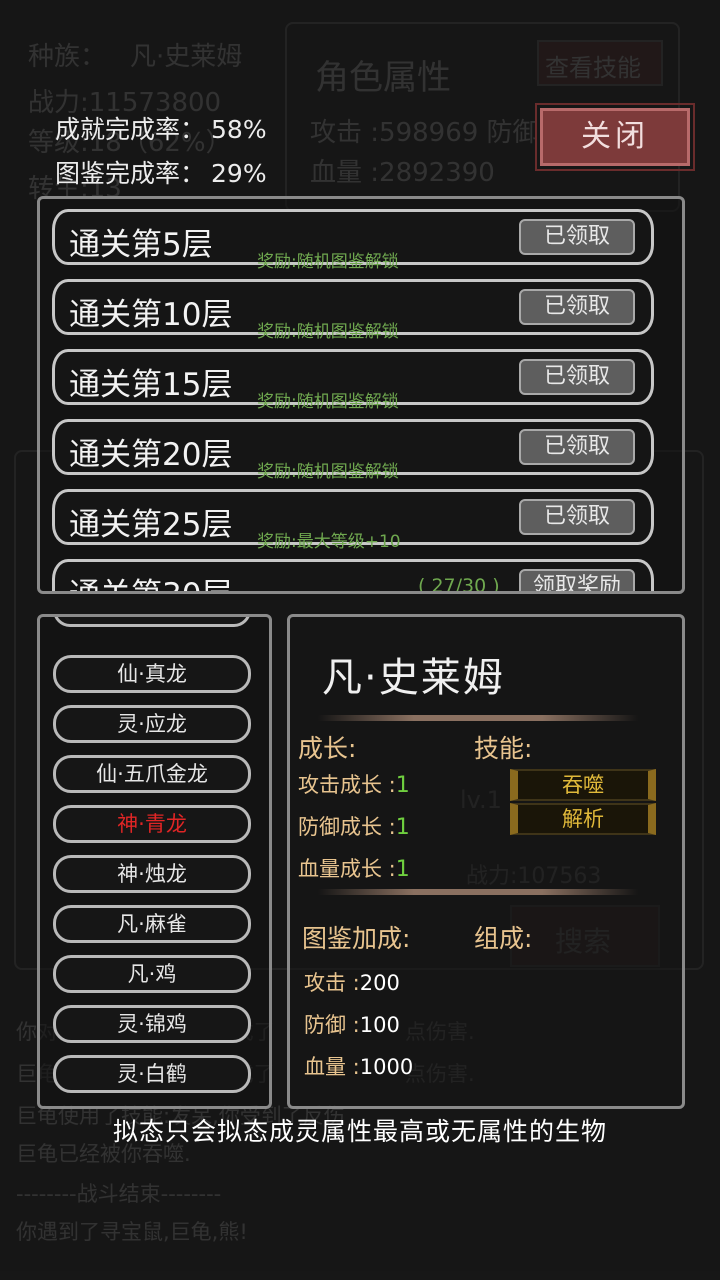 Image resolution: width=720 pixels, height=1280 pixels. I want to click on attack-growth: 攻击成长 :1, so click(354, 784).